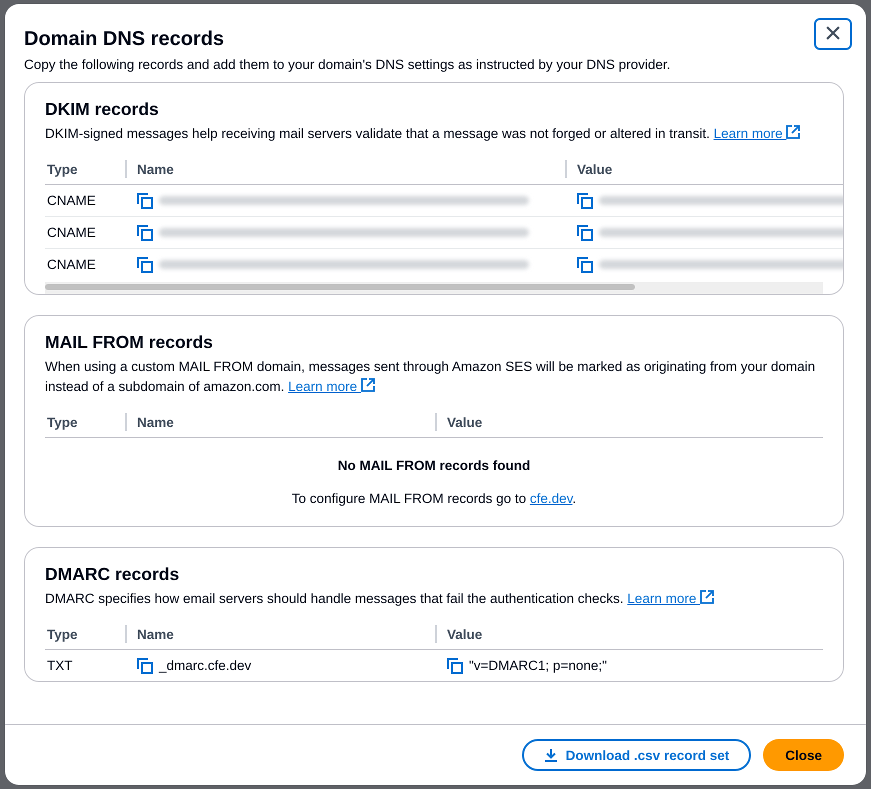  Describe the element at coordinates (551, 755) in the screenshot. I see `download-icon` at that location.